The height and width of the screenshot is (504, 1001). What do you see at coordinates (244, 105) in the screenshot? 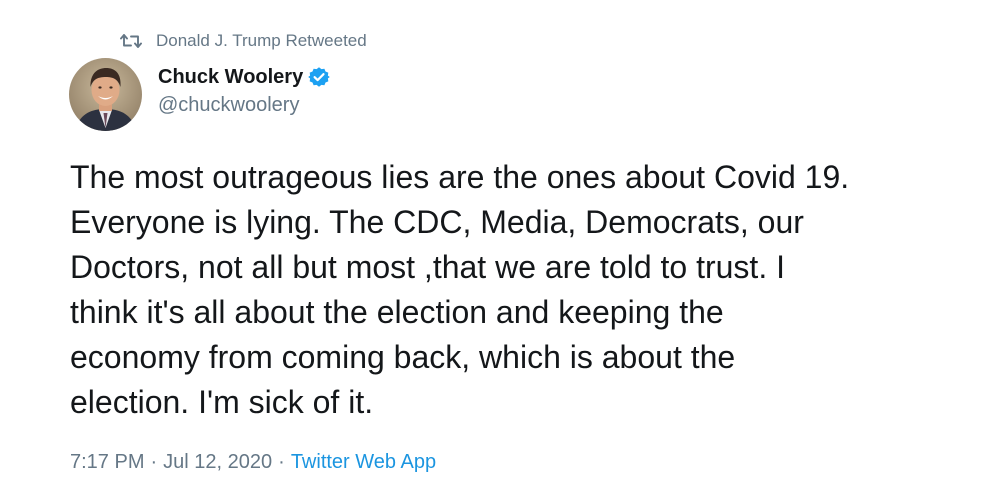
I see `user-handle: @chuckwoolery` at bounding box center [244, 105].